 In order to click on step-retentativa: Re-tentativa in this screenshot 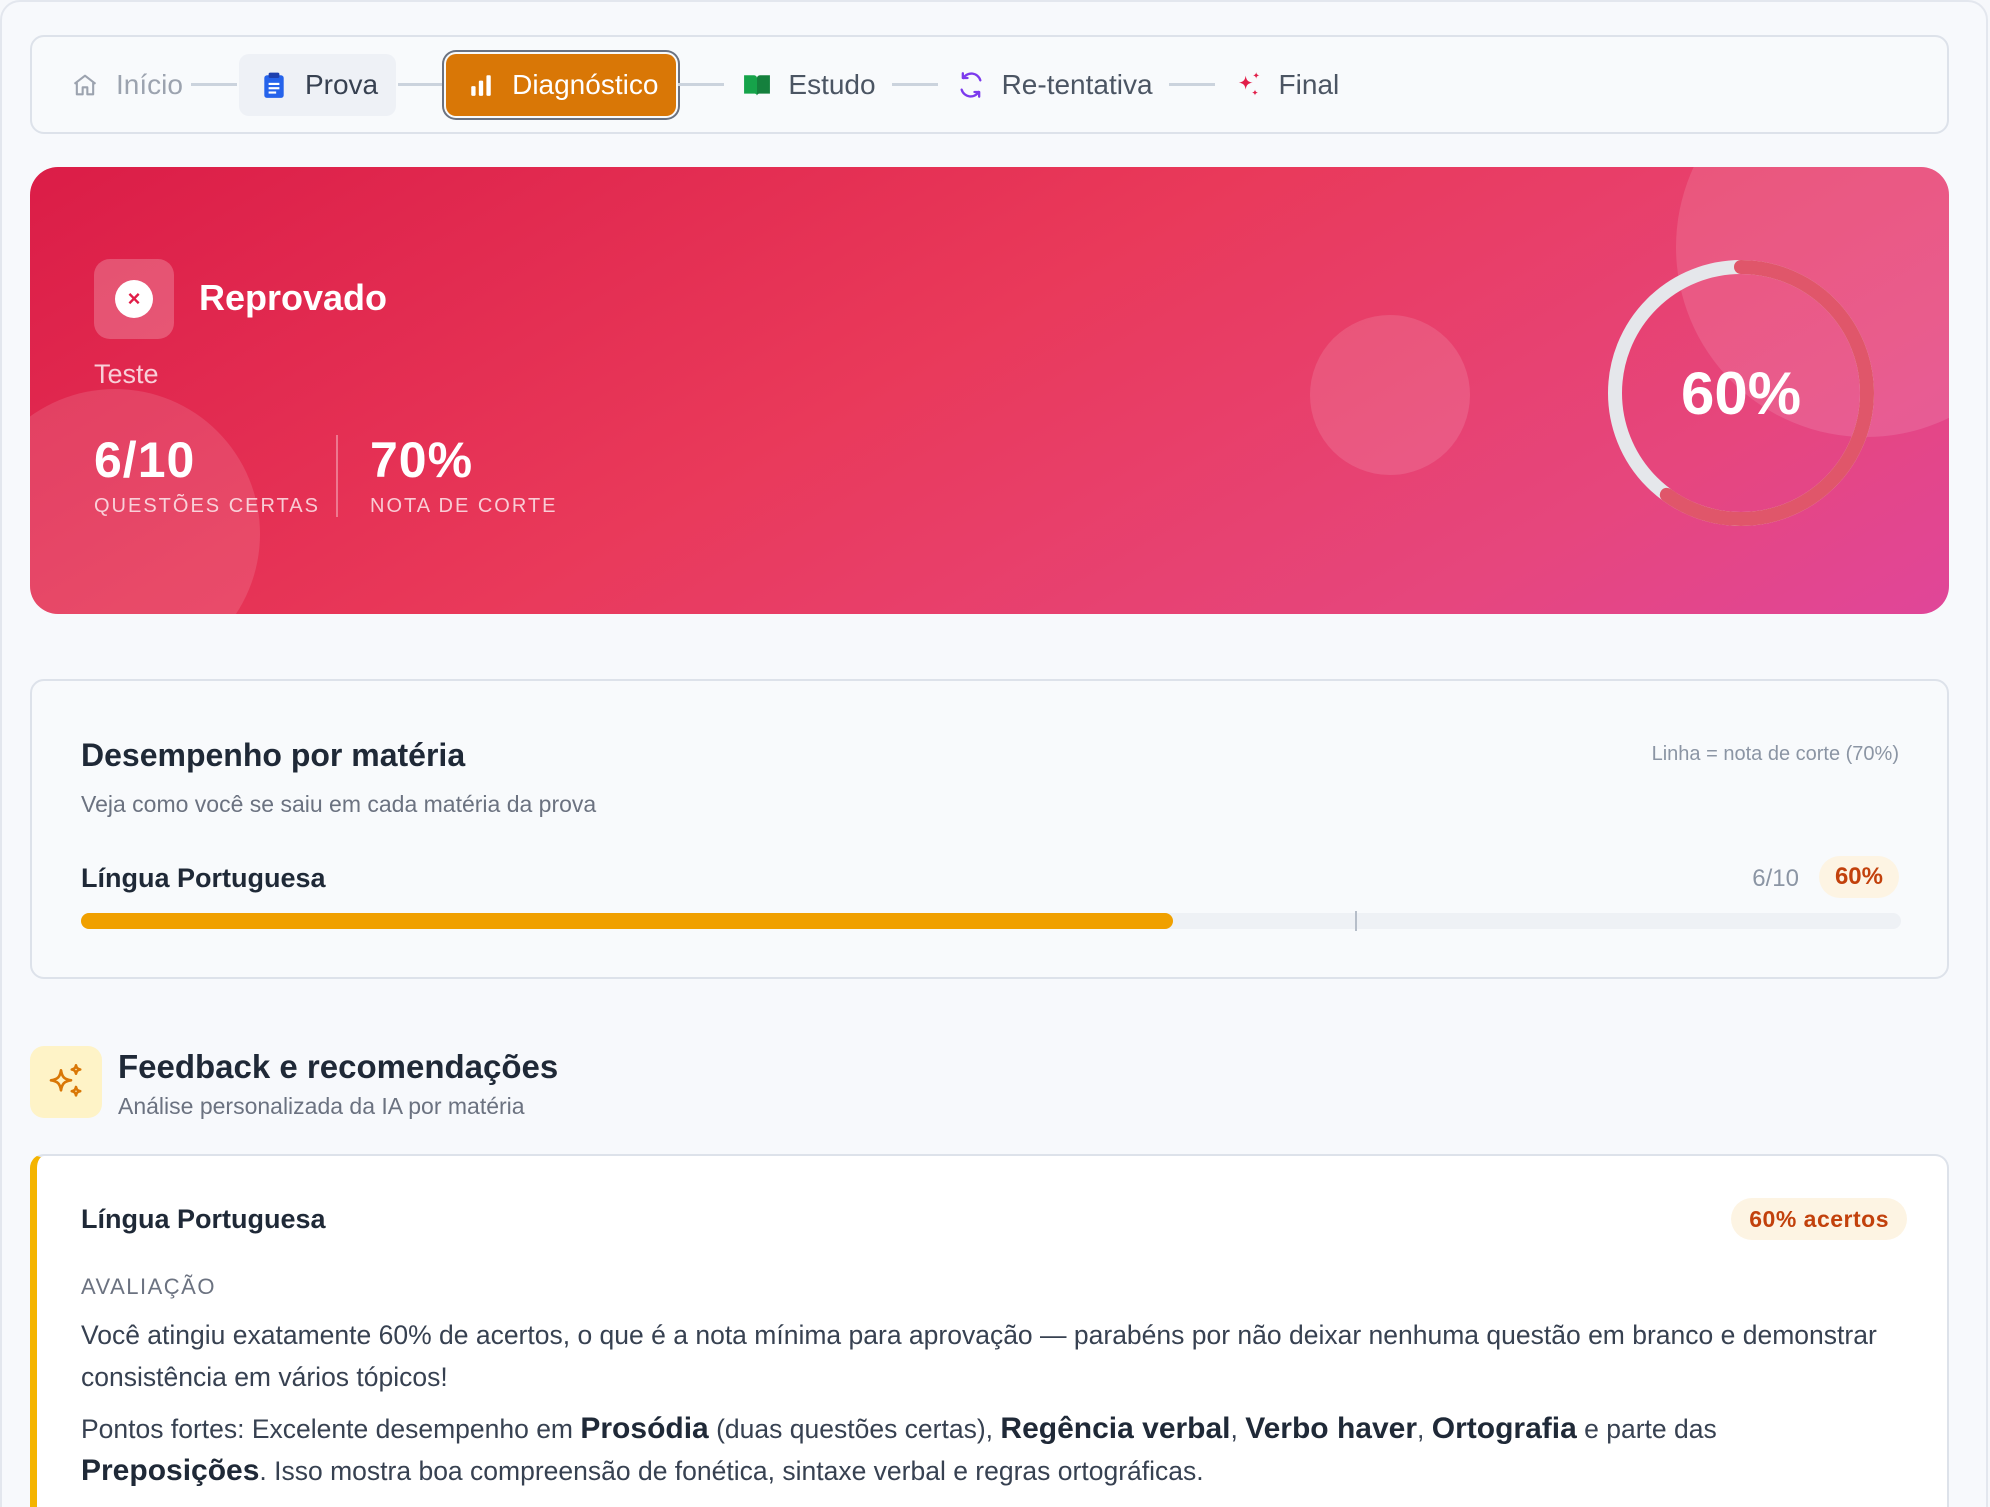, I will do `click(1053, 85)`.